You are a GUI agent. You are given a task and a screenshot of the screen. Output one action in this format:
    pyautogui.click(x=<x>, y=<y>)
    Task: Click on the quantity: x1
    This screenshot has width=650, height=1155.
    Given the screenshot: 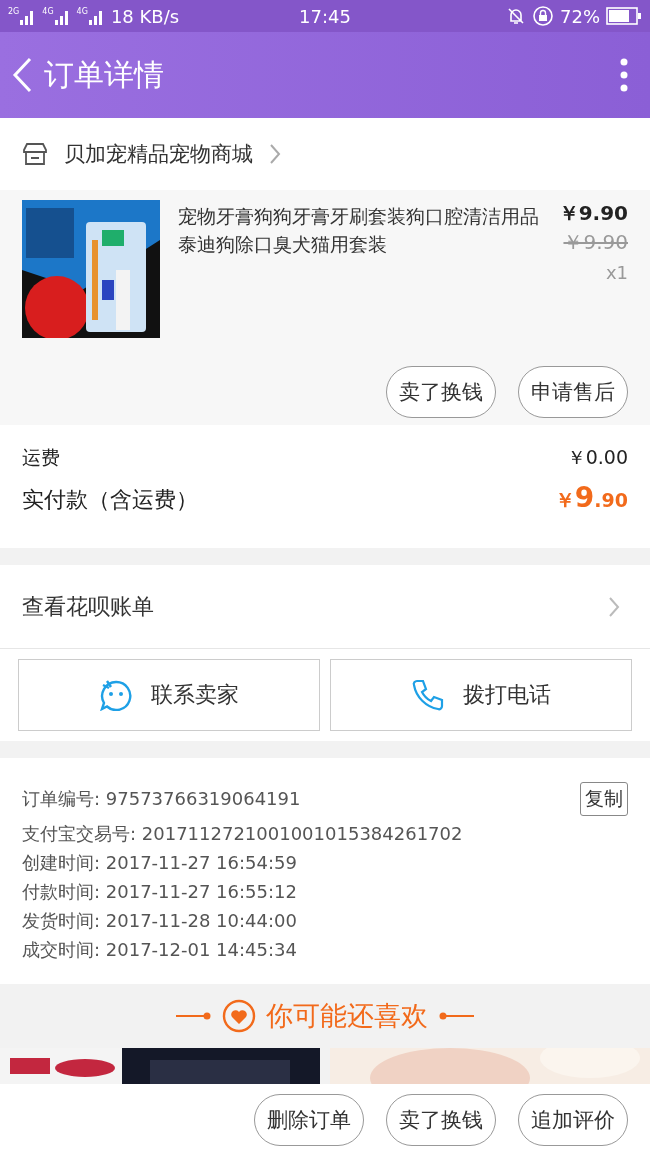 What is the action you would take?
    pyautogui.click(x=616, y=272)
    